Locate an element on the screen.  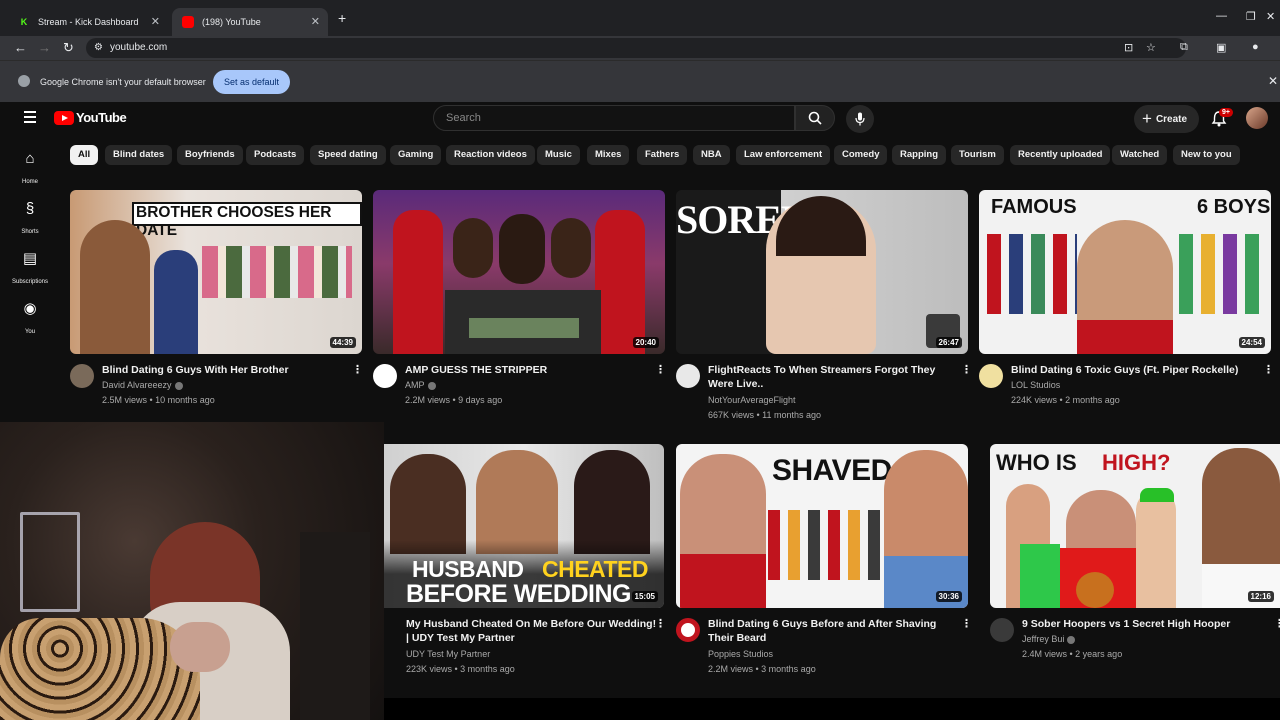
tab-kick-dashboard: K Stream - Kick Dashboard ✕ is located at coordinates (88, 22).